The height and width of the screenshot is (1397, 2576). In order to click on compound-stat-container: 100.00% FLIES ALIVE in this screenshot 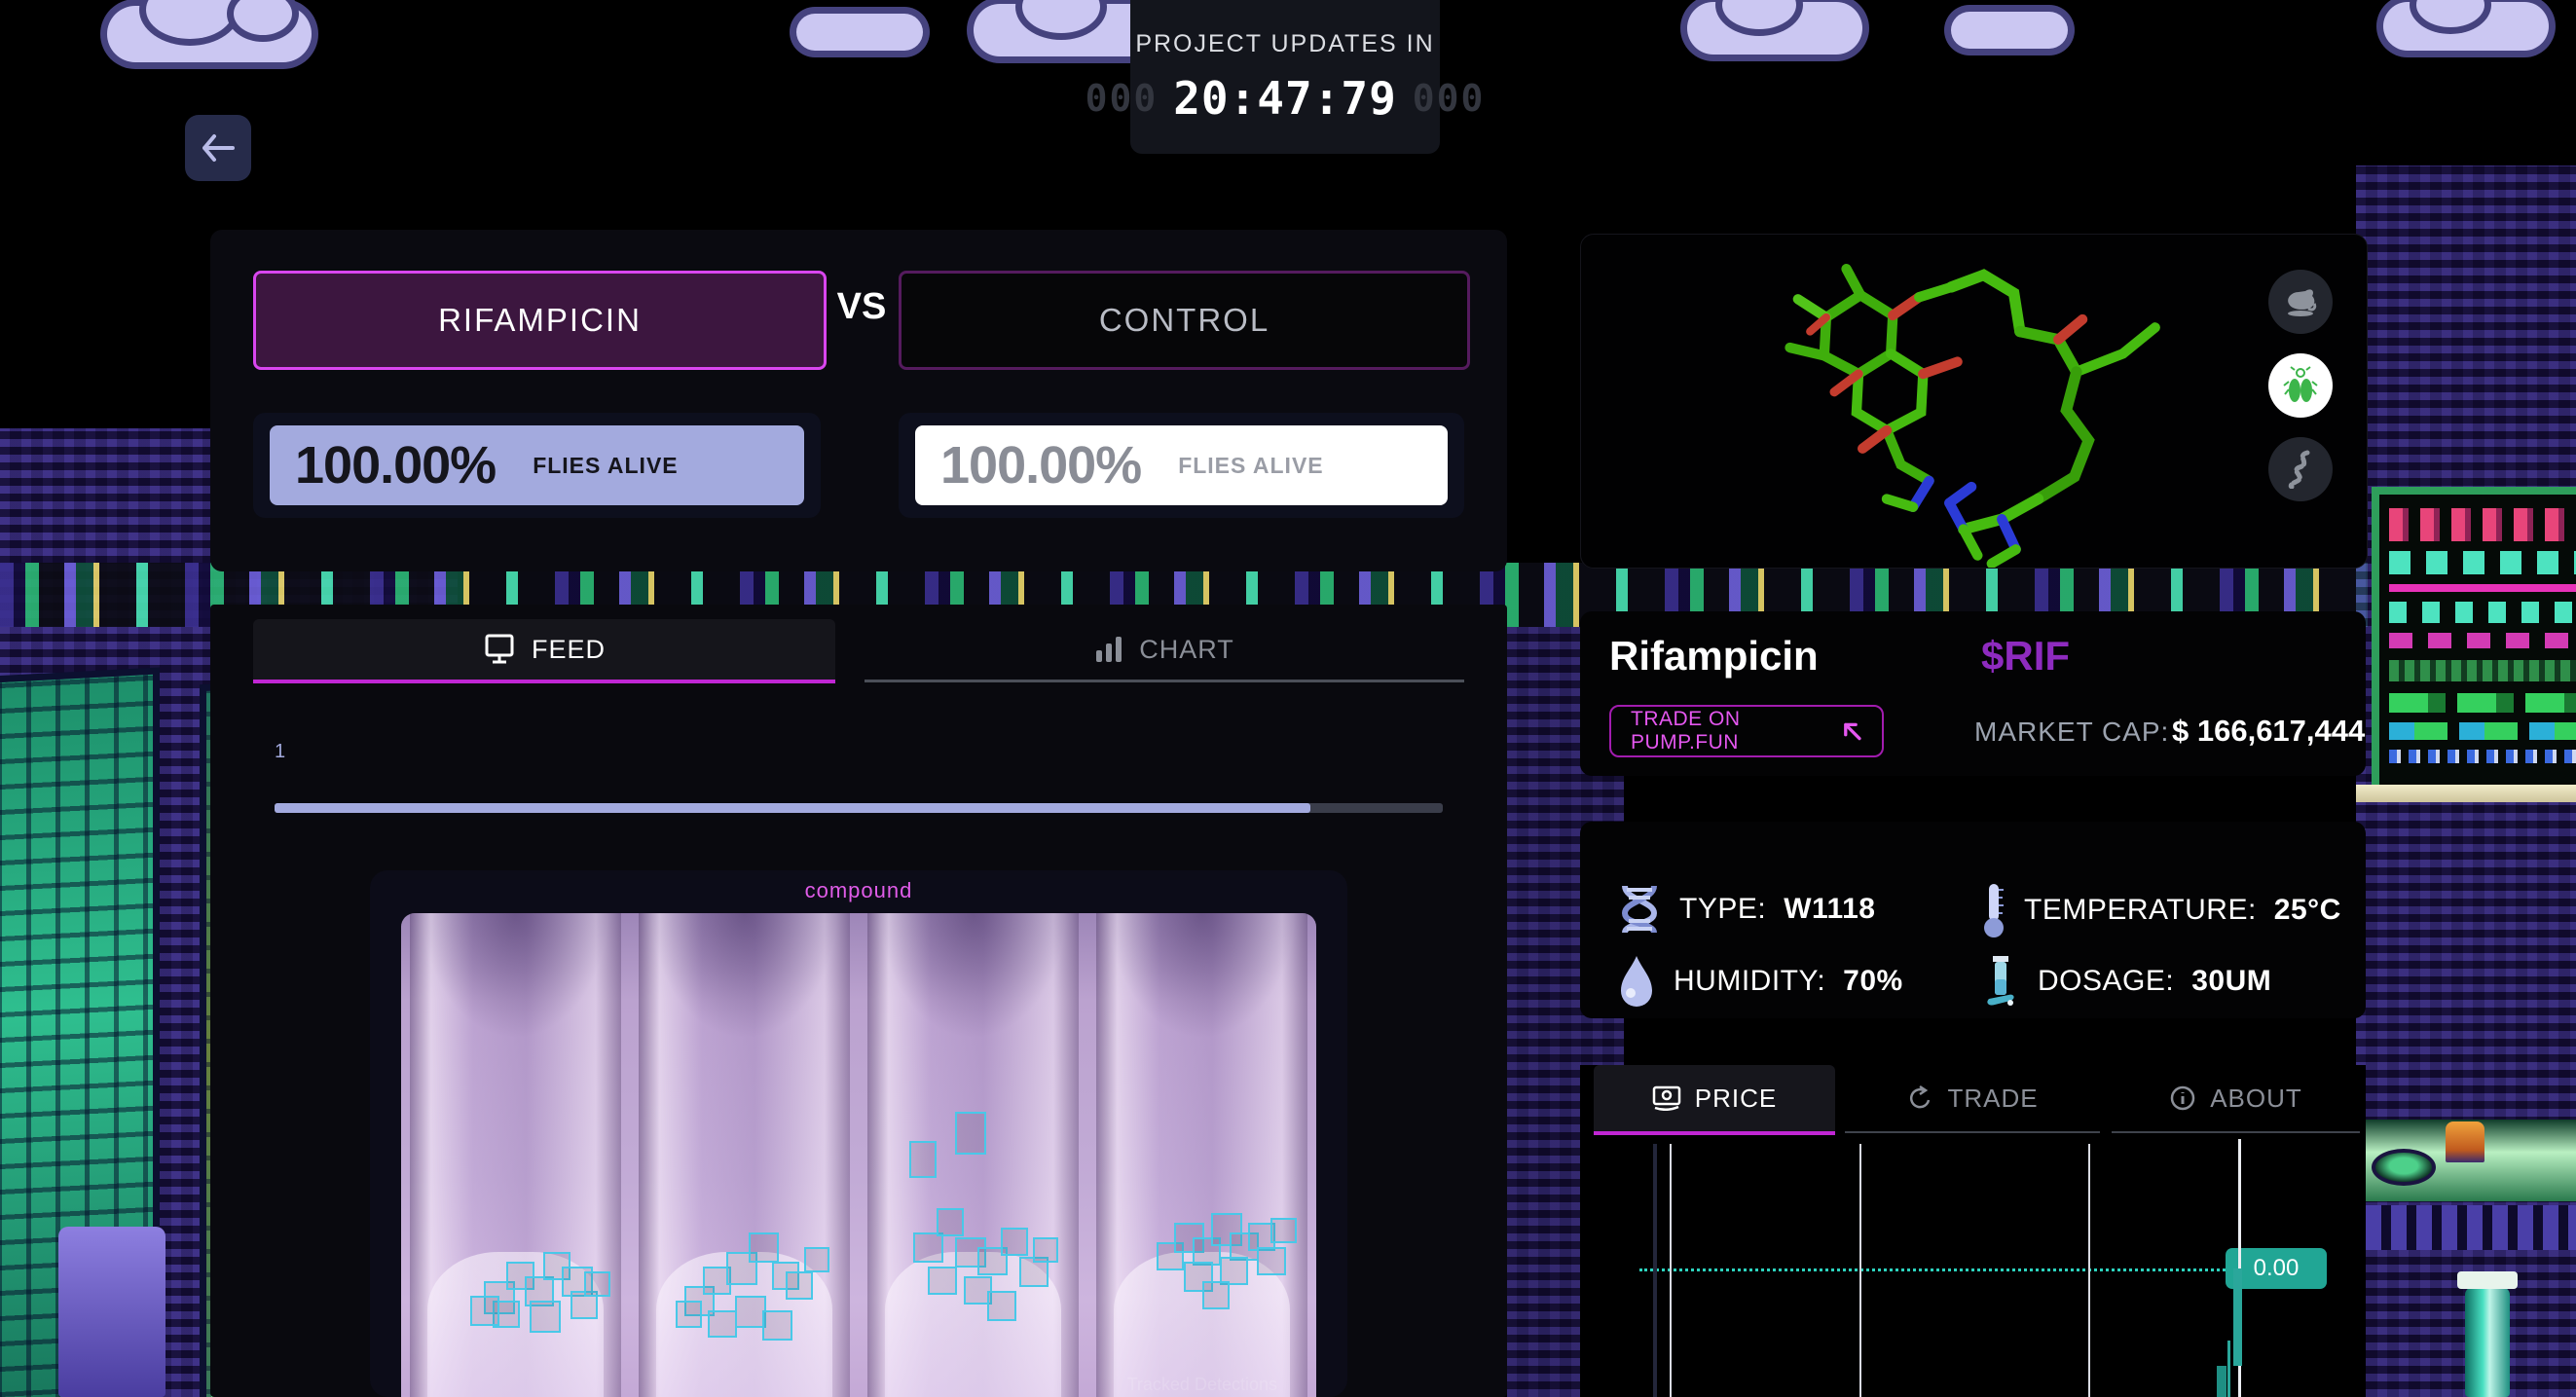, I will do `click(537, 466)`.